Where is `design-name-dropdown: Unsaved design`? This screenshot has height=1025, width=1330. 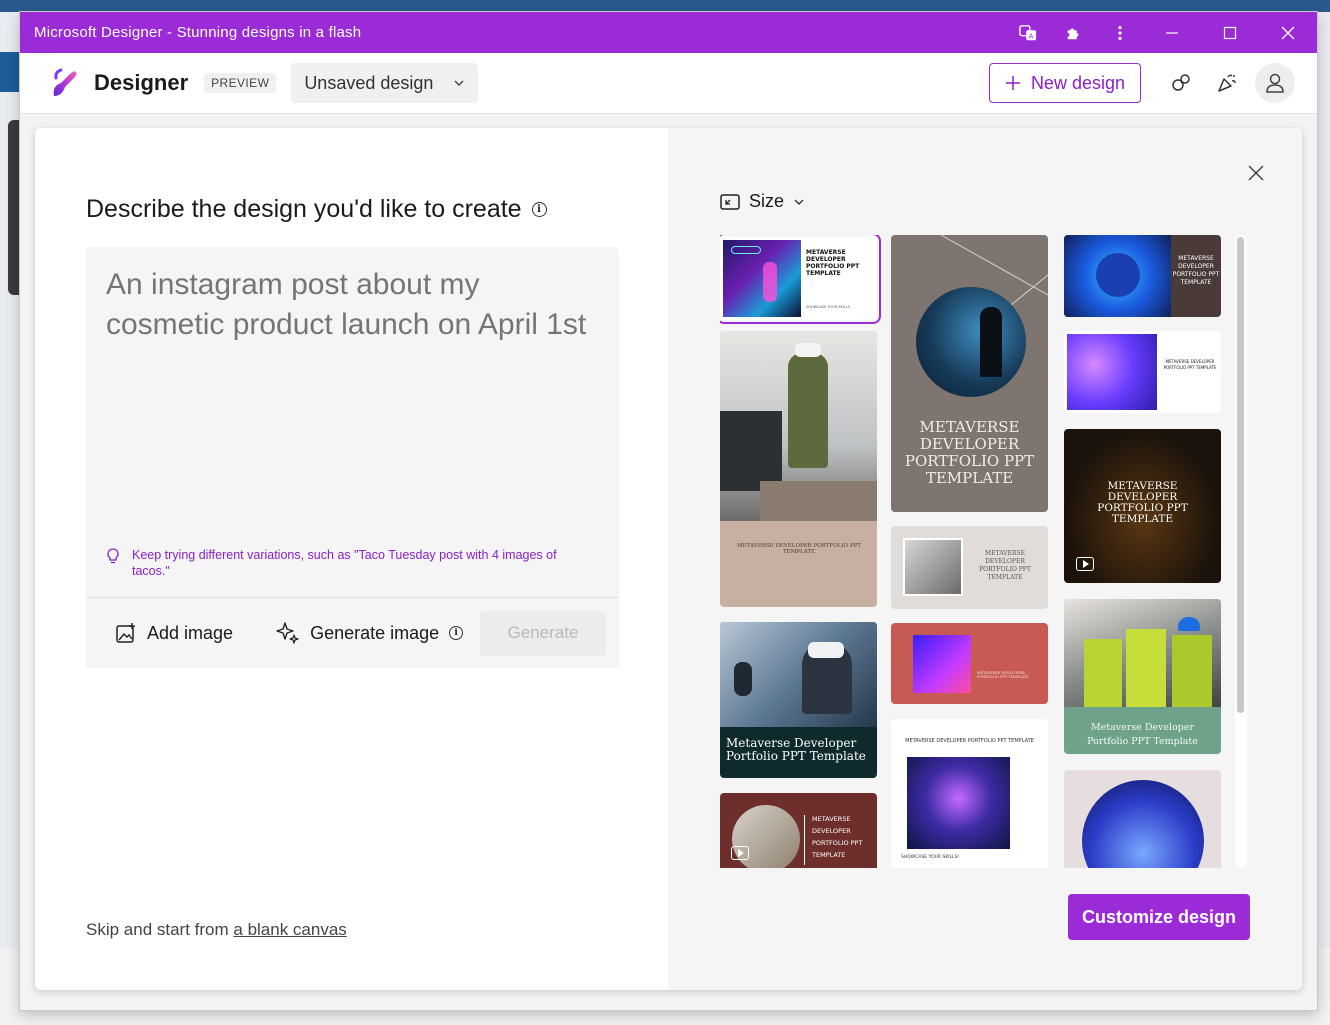 design-name-dropdown: Unsaved design is located at coordinates (385, 83).